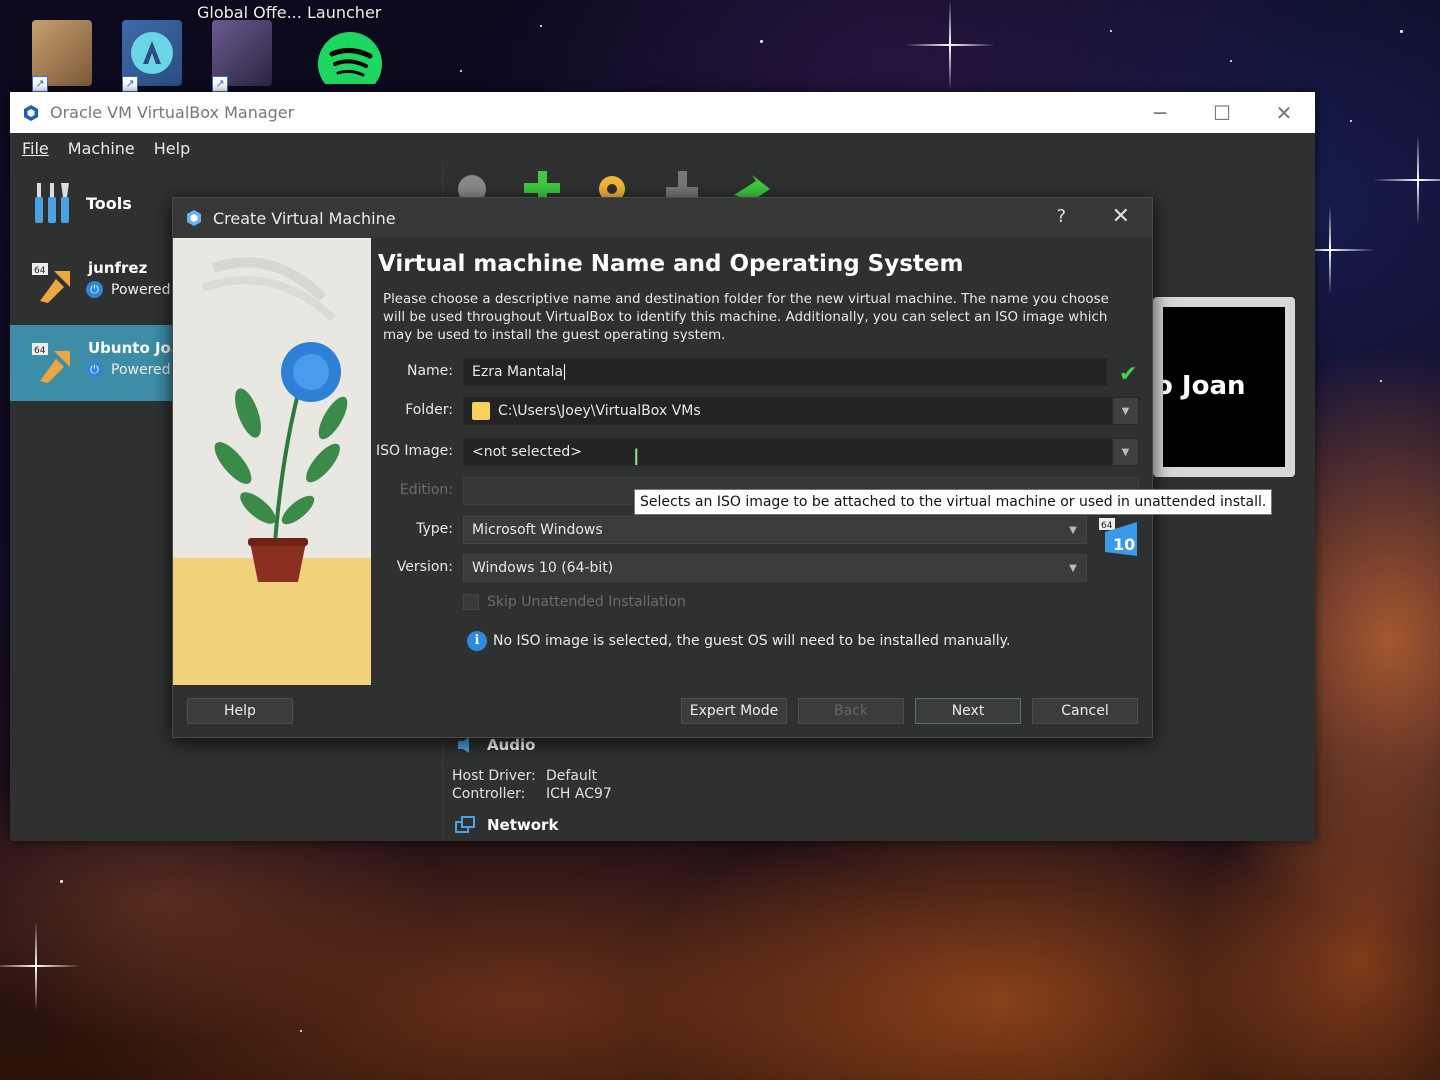  What do you see at coordinates (465, 824) in the screenshot?
I see `network-icon` at bounding box center [465, 824].